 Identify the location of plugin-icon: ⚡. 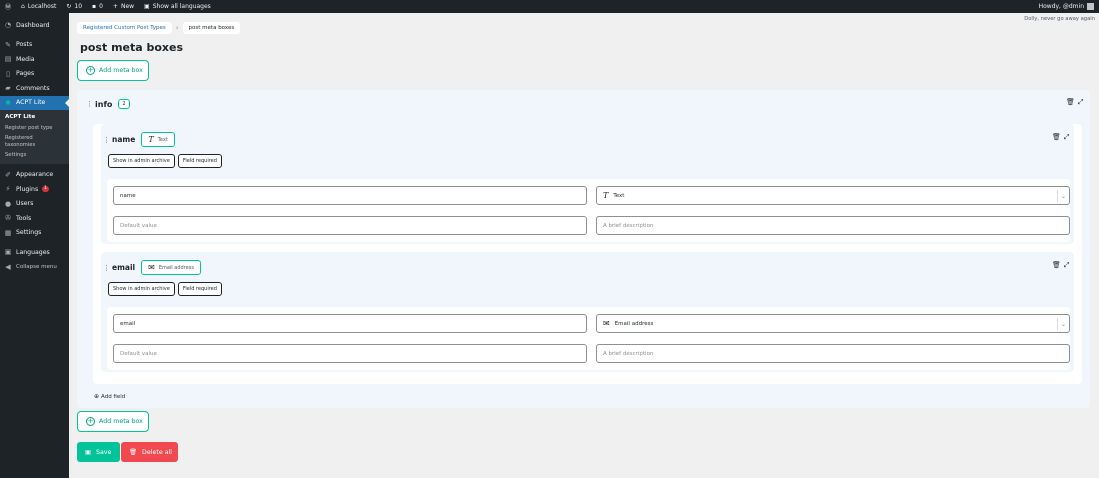
(8, 189).